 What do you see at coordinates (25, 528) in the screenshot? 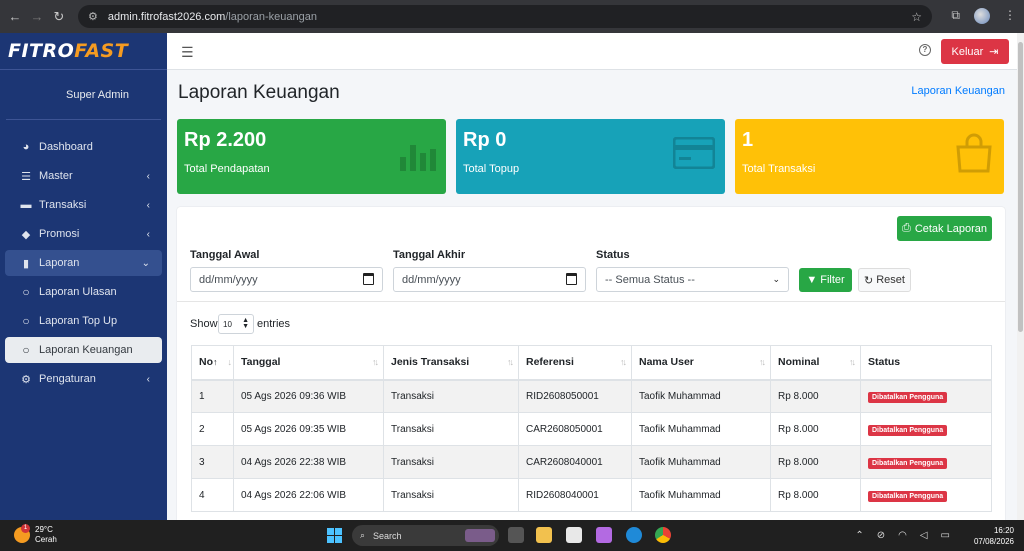
I see `notification-badge: 1` at bounding box center [25, 528].